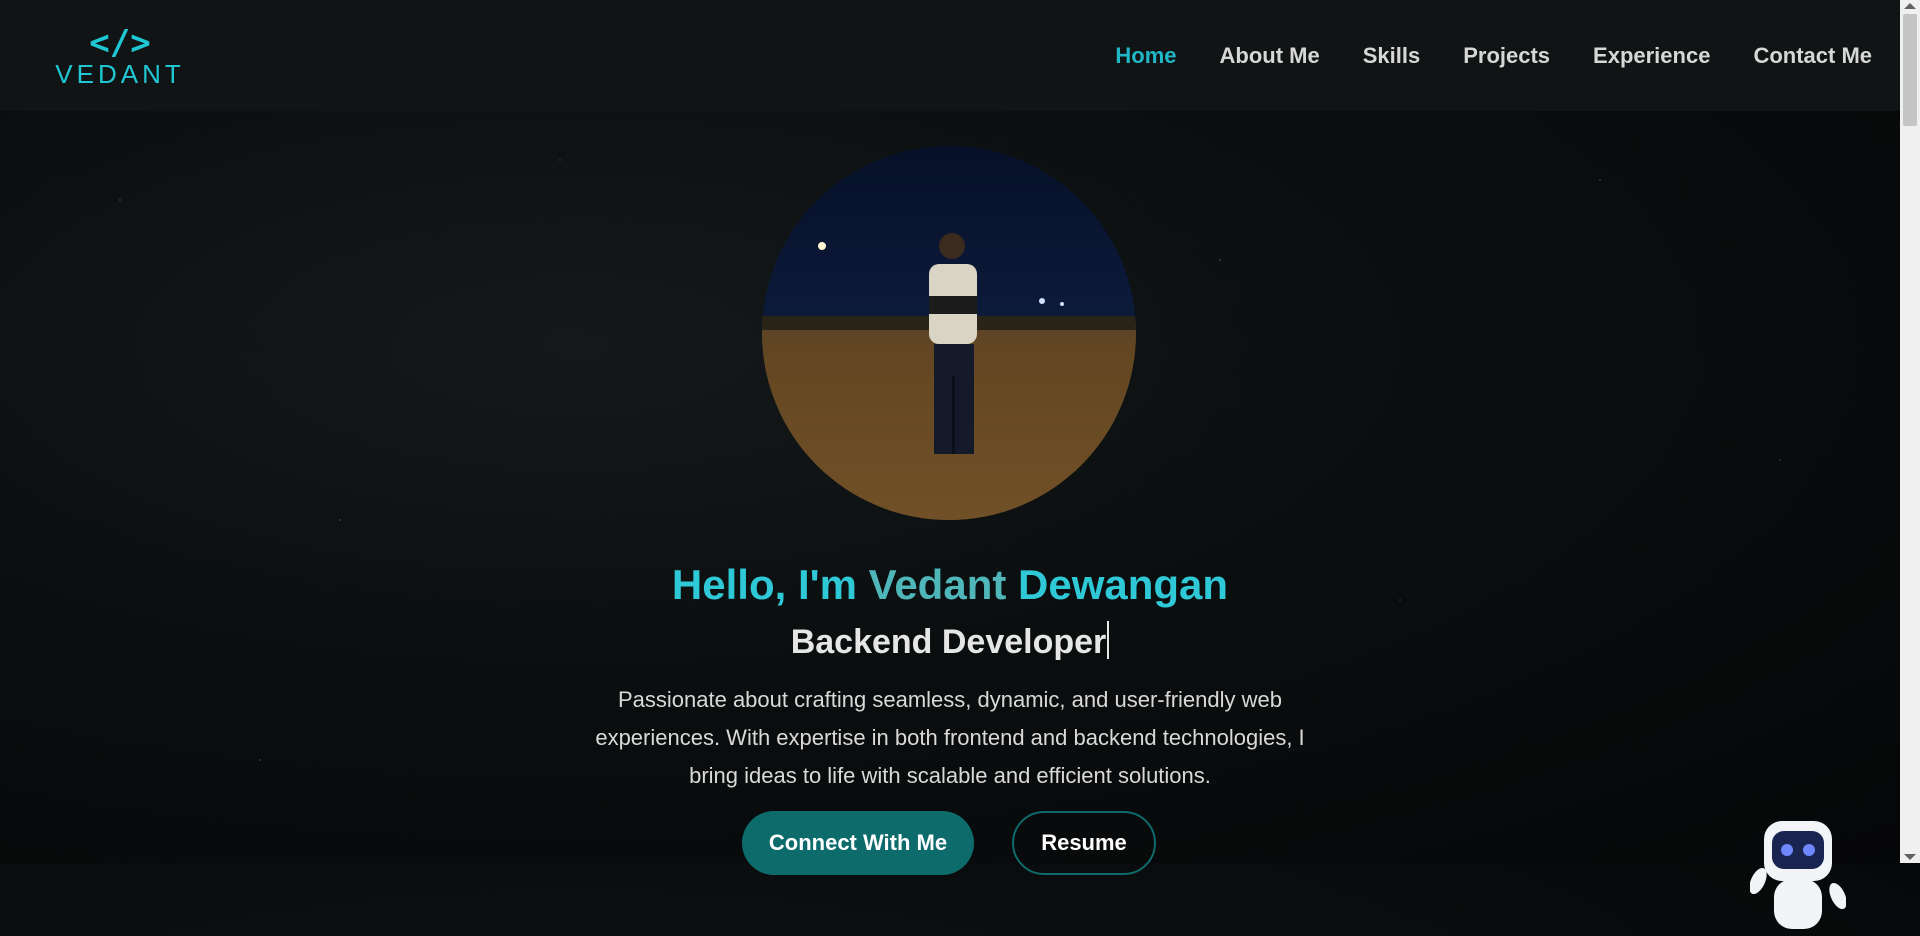 Image resolution: width=1920 pixels, height=936 pixels. Describe the element at coordinates (949, 333) in the screenshot. I see `profile-photo` at that location.